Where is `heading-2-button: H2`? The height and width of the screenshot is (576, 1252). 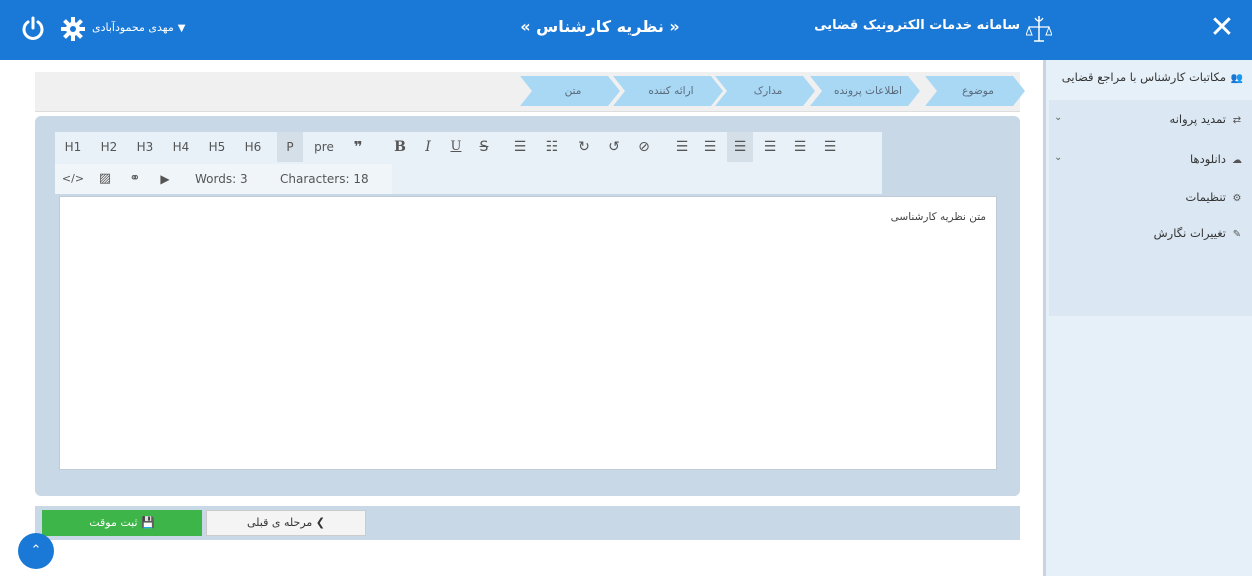
heading-2-button: H2 is located at coordinates (109, 147).